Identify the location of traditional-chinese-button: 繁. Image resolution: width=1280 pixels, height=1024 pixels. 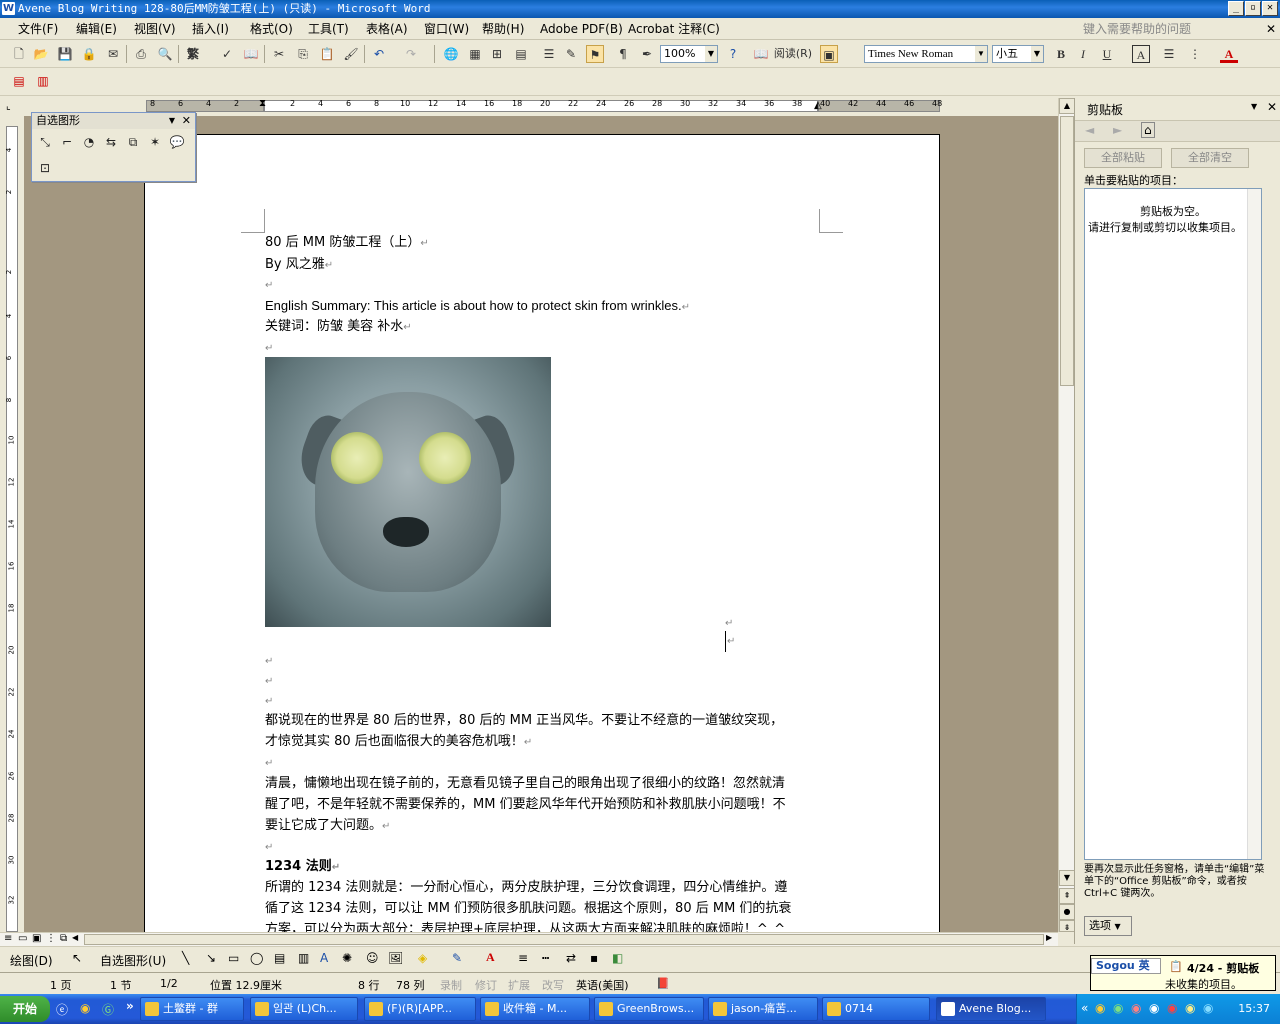
(193, 54).